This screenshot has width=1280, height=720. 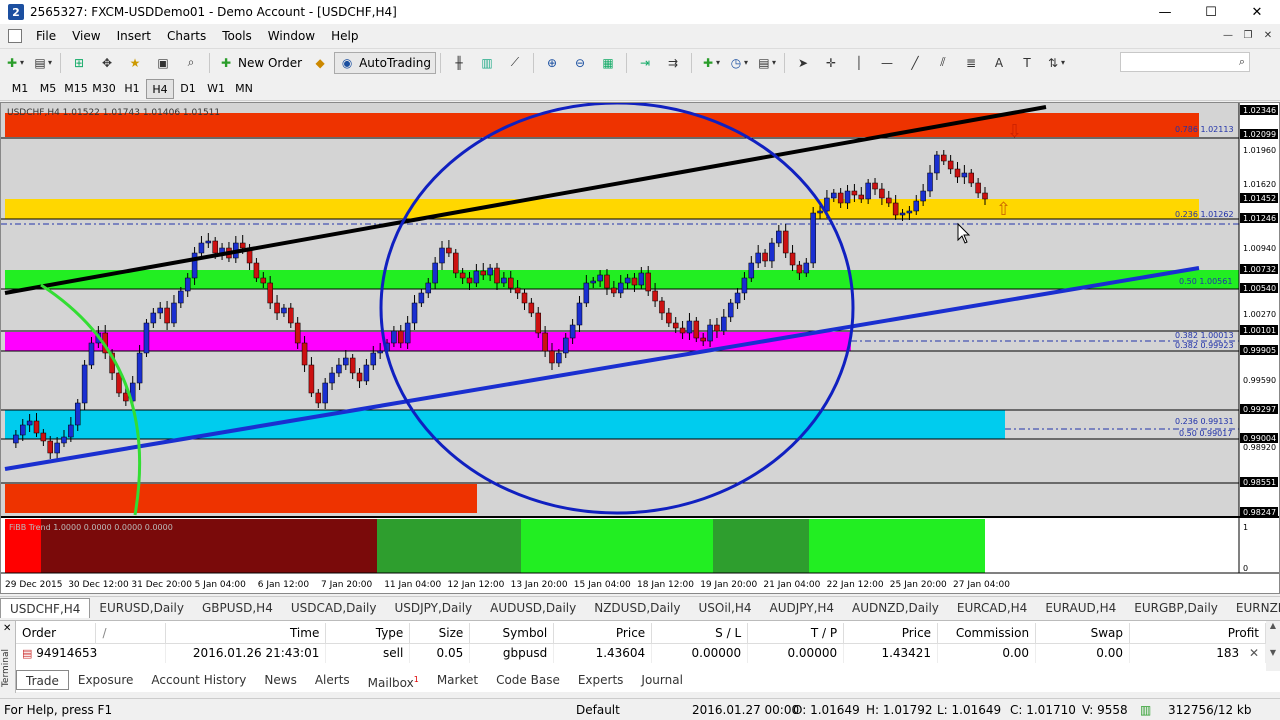 I want to click on equidistant-channel-button: ⫽, so click(x=943, y=63).